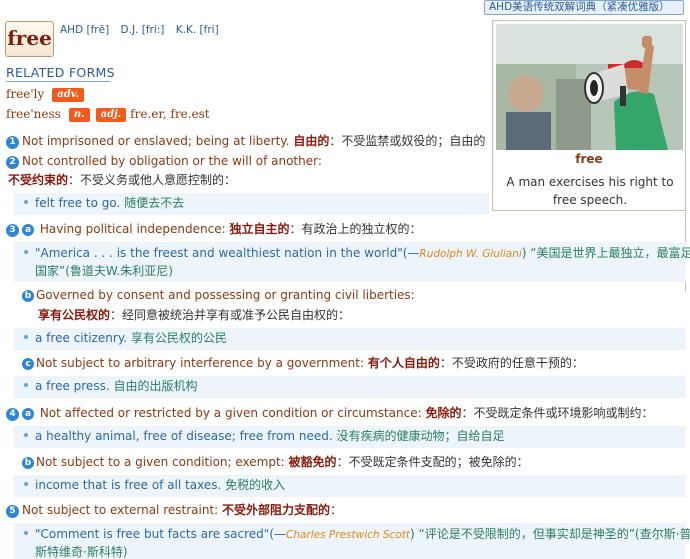 This screenshot has width=690, height=559. I want to click on sense-gloss-zh: 免除的, so click(443, 413).